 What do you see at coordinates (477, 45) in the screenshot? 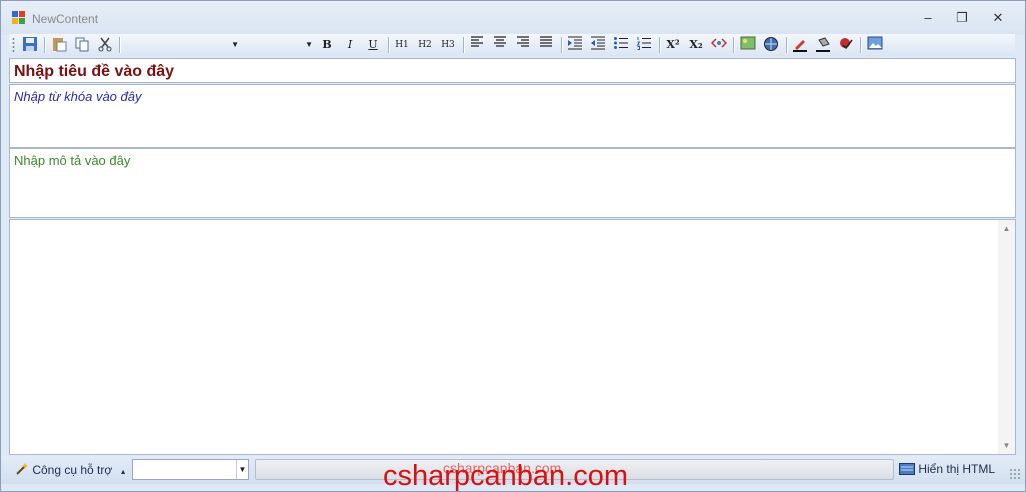
I see `align-left-icon` at bounding box center [477, 45].